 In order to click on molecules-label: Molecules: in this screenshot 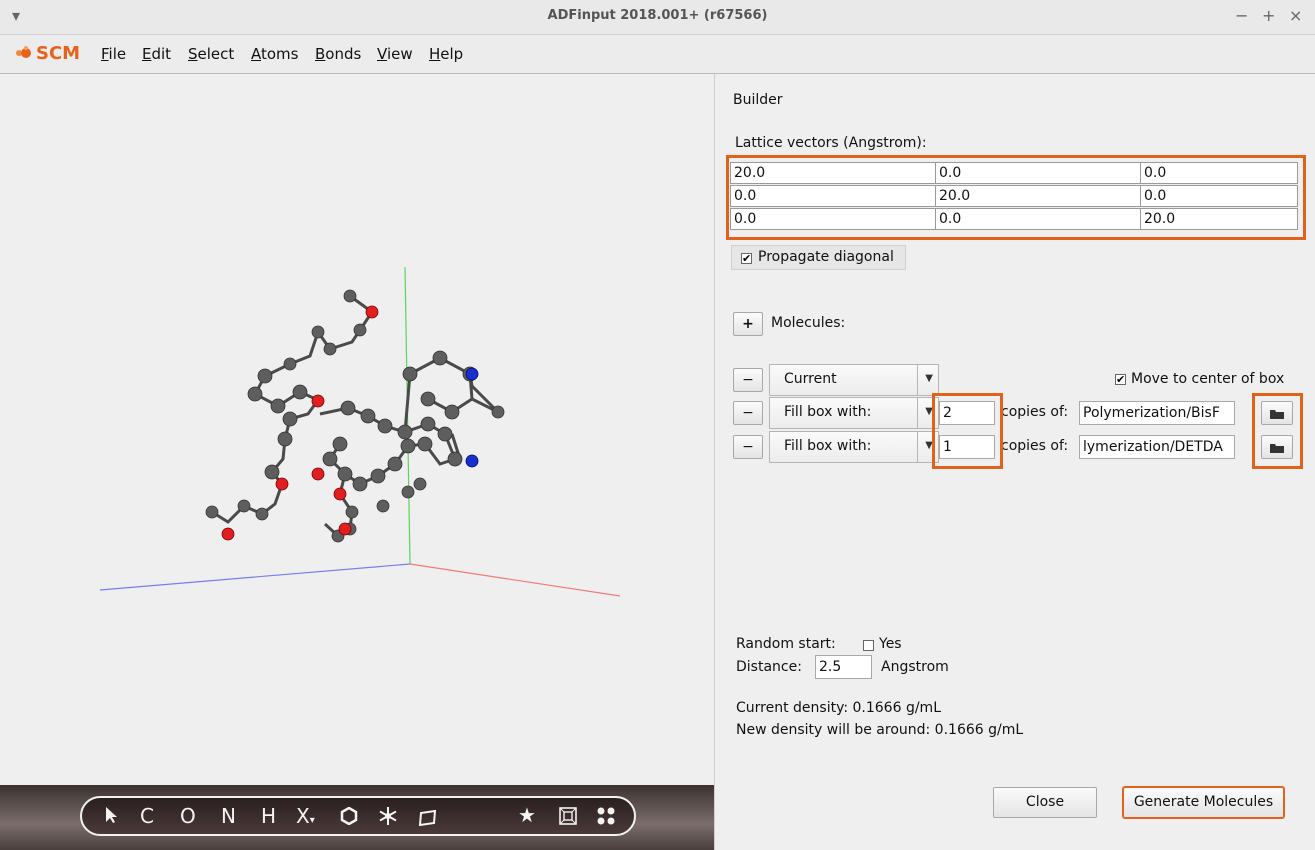, I will do `click(808, 323)`.